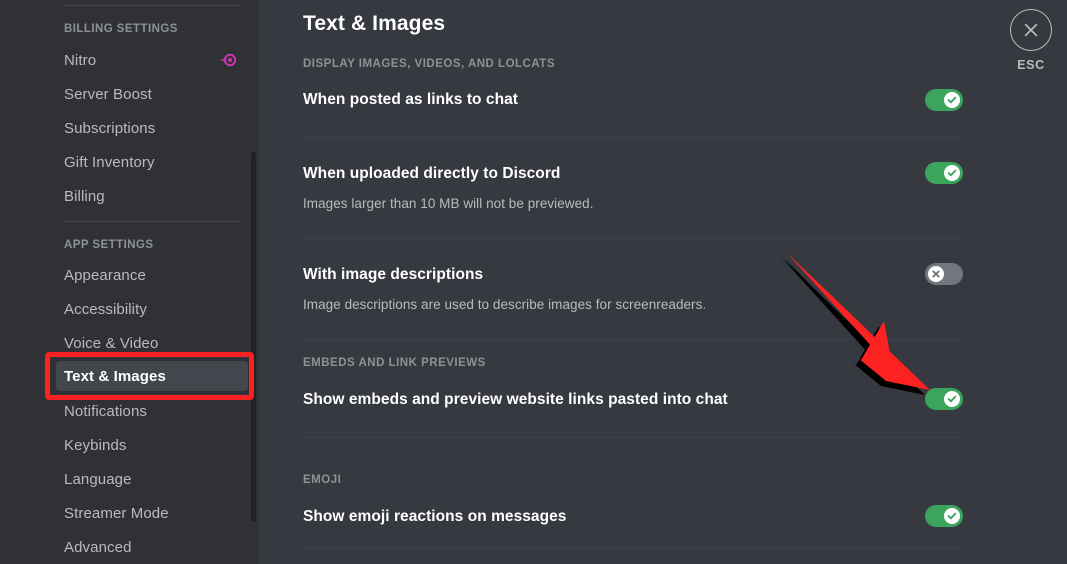 The height and width of the screenshot is (564, 1067). Describe the element at coordinates (228, 60) in the screenshot. I see `nitro-wheel-icon` at that location.